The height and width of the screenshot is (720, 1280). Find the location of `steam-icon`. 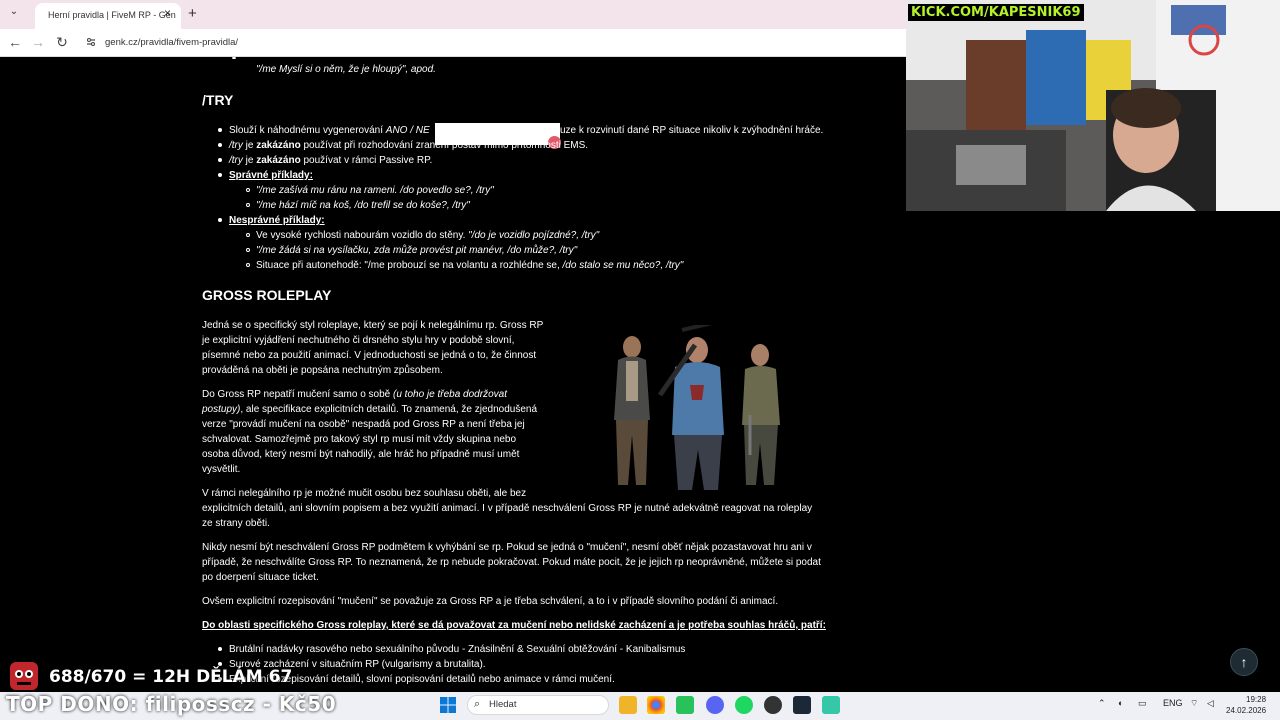

steam-icon is located at coordinates (802, 705).